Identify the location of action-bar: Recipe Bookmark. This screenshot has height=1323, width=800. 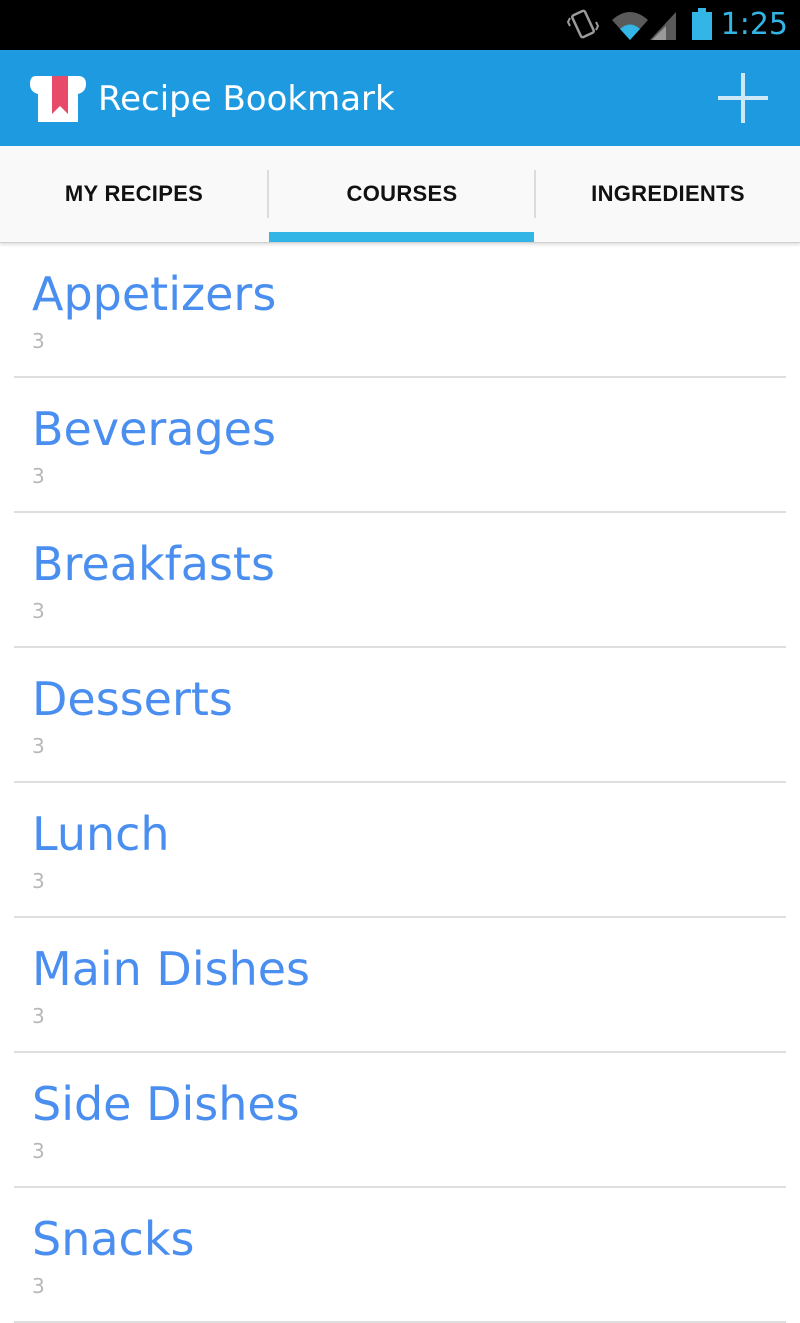
(400, 98).